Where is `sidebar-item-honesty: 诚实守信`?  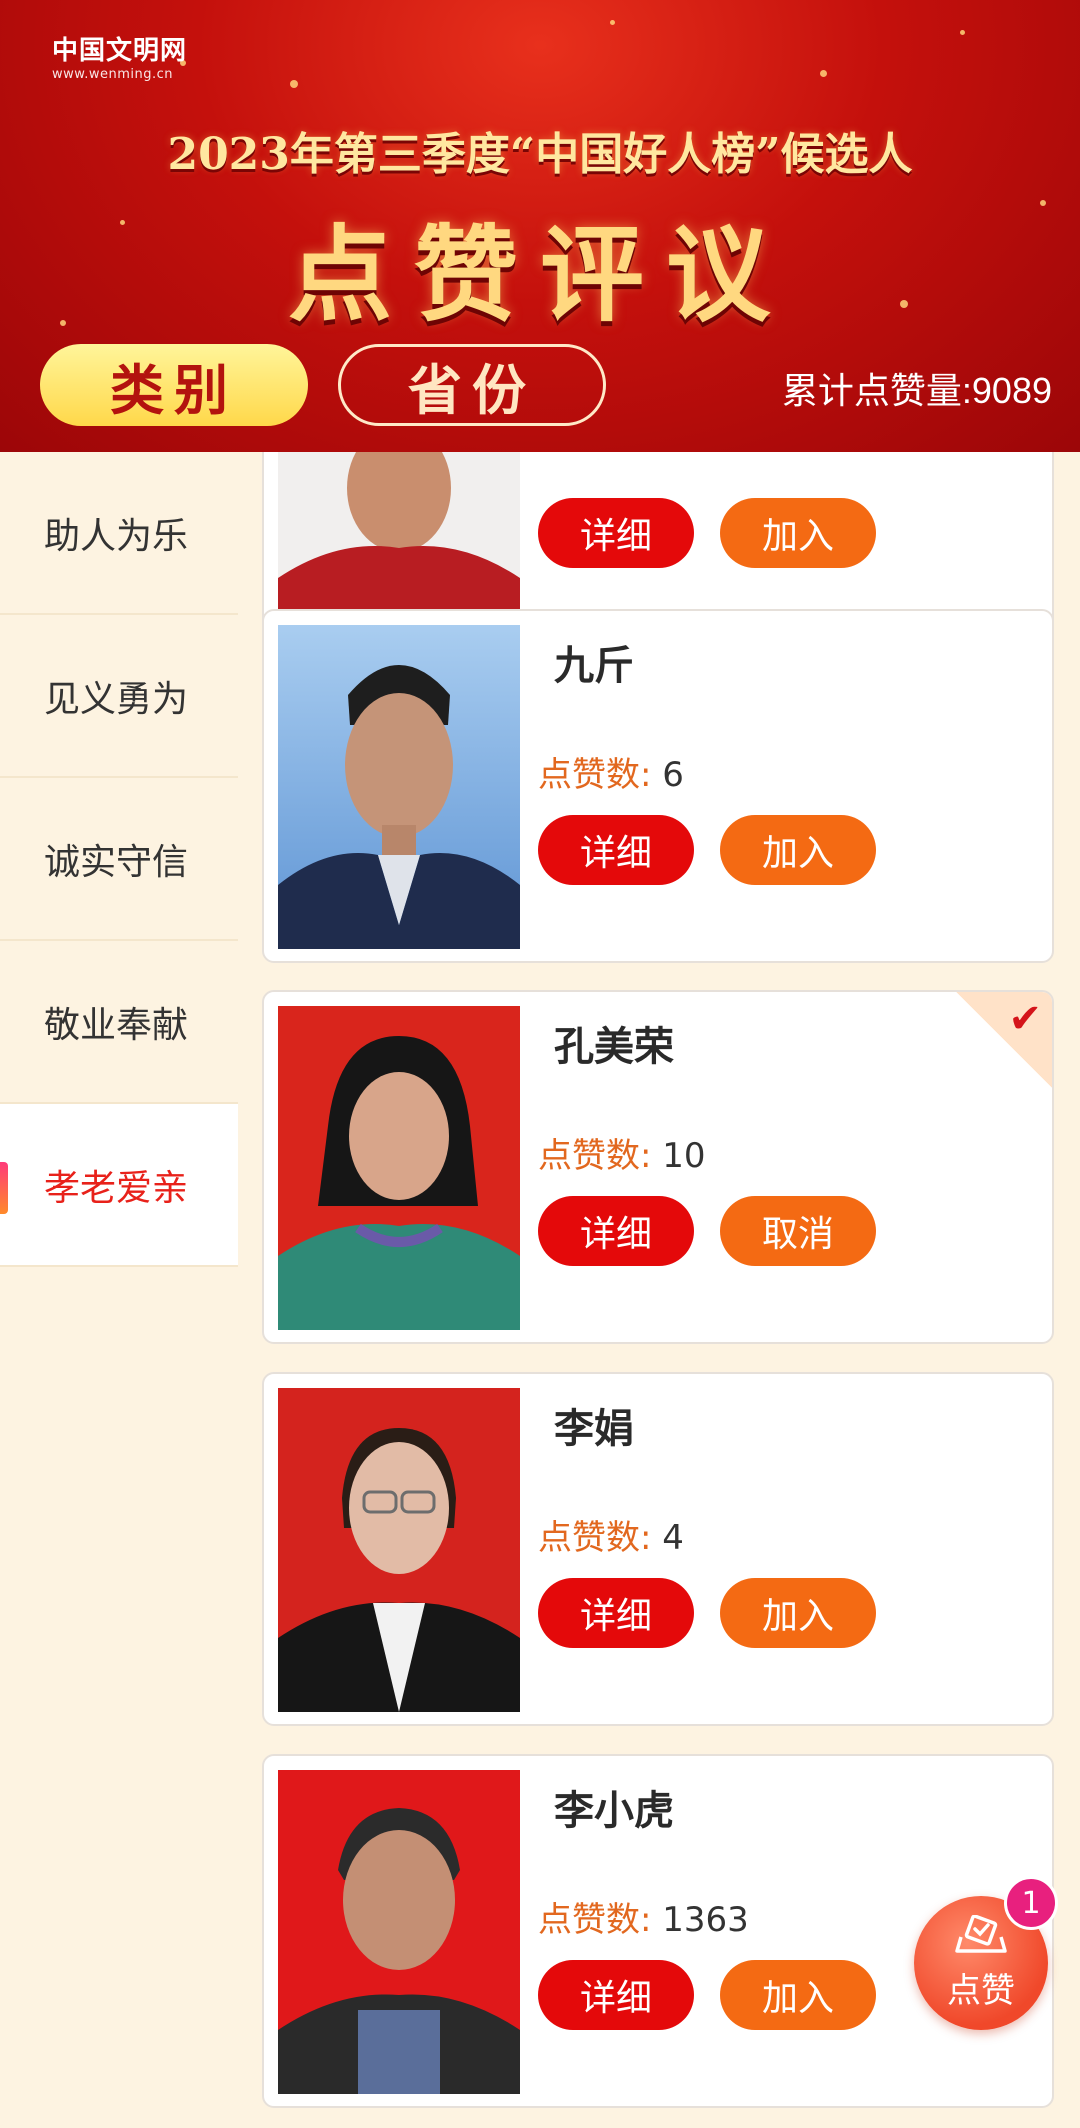
sidebar-item-honesty: 诚实守信 is located at coordinates (119, 859).